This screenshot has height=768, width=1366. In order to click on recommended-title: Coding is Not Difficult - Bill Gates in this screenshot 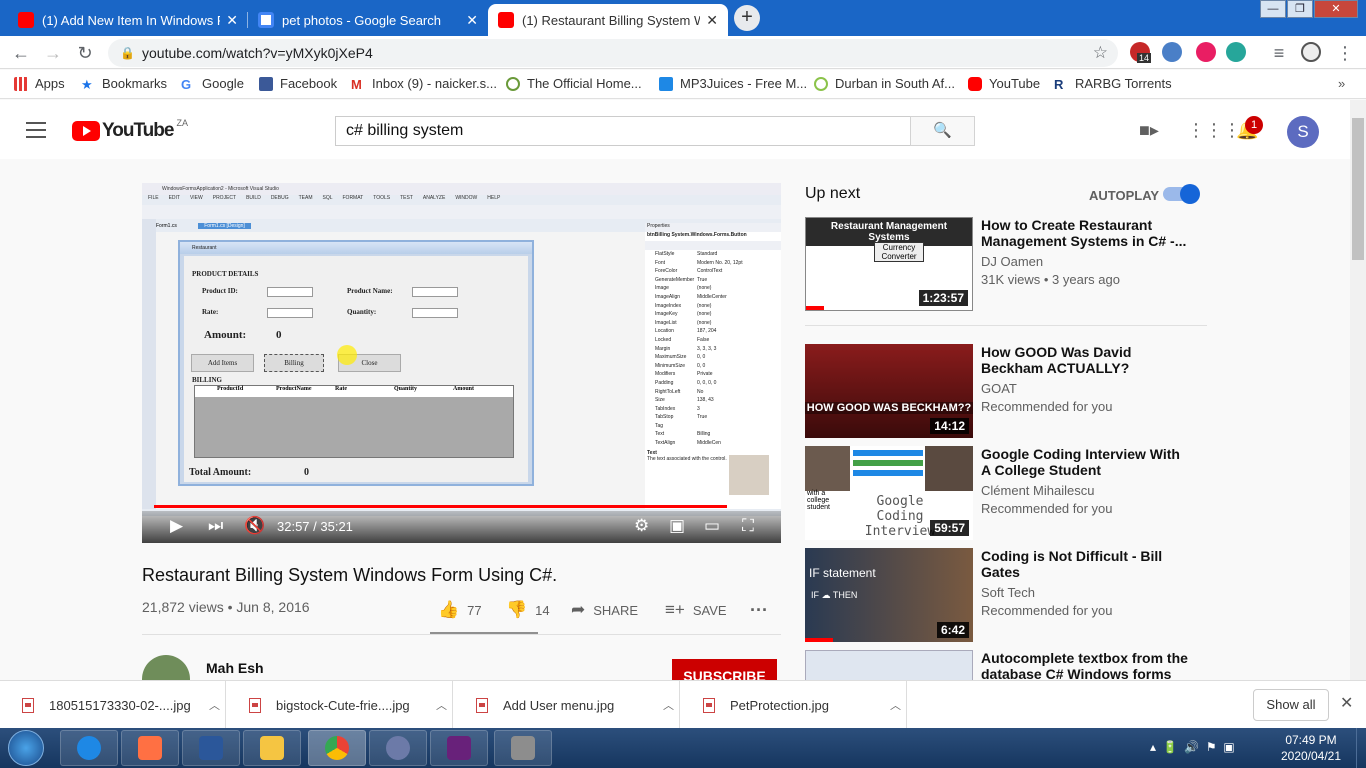, I will do `click(1072, 564)`.